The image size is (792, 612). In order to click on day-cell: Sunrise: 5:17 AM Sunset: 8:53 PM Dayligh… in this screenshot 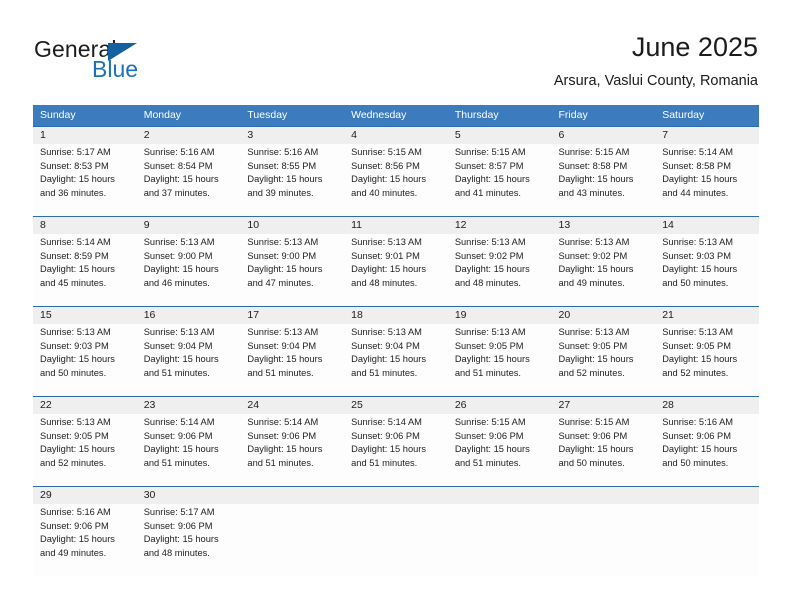, I will do `click(85, 180)`.